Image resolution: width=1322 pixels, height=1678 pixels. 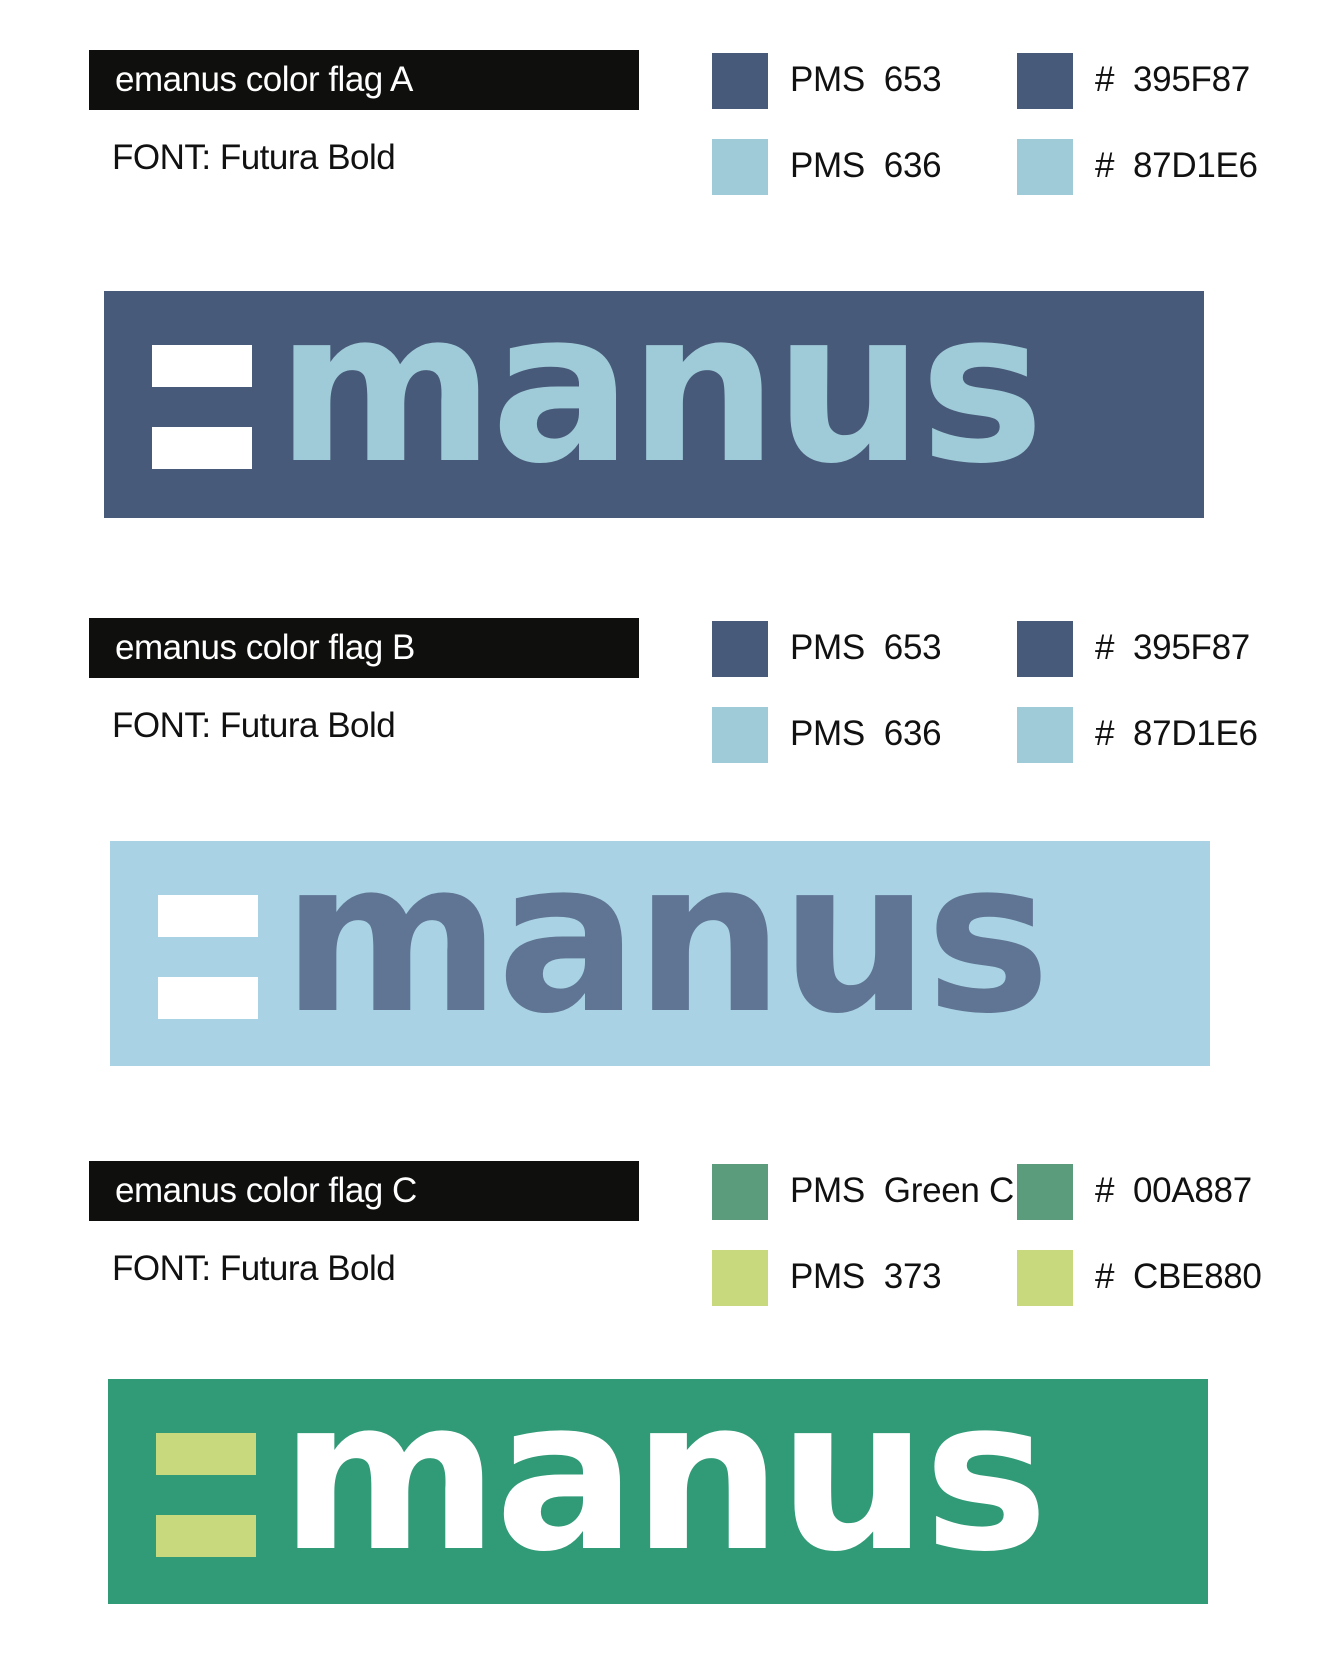 What do you see at coordinates (1045, 81) in the screenshot?
I see `flag-a-swatch-1-hex` at bounding box center [1045, 81].